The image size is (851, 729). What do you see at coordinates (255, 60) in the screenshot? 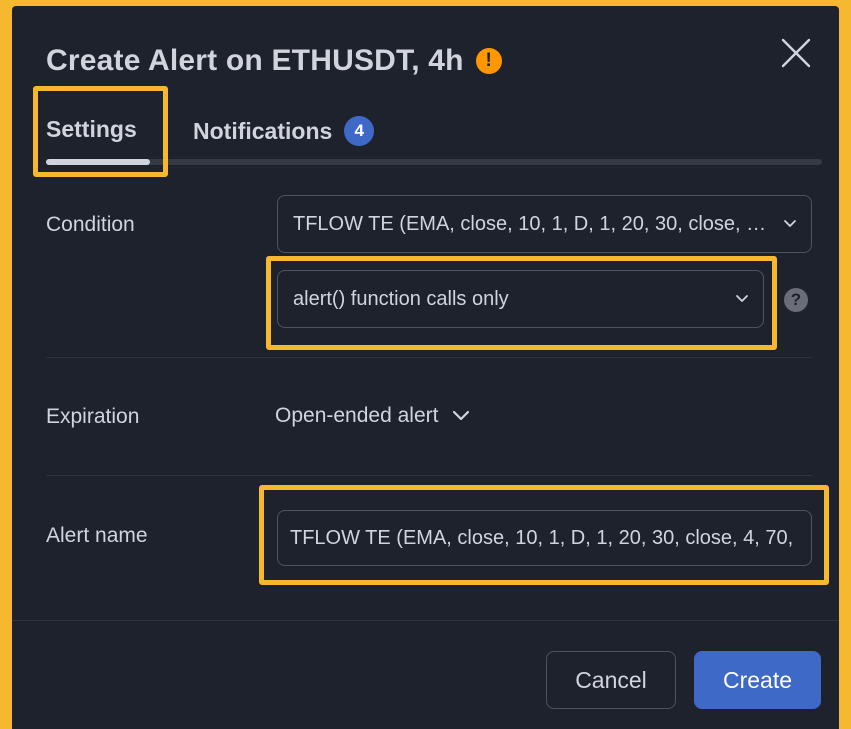
I see `dialog-title: Create Alert on ETHUSDT, 4h` at bounding box center [255, 60].